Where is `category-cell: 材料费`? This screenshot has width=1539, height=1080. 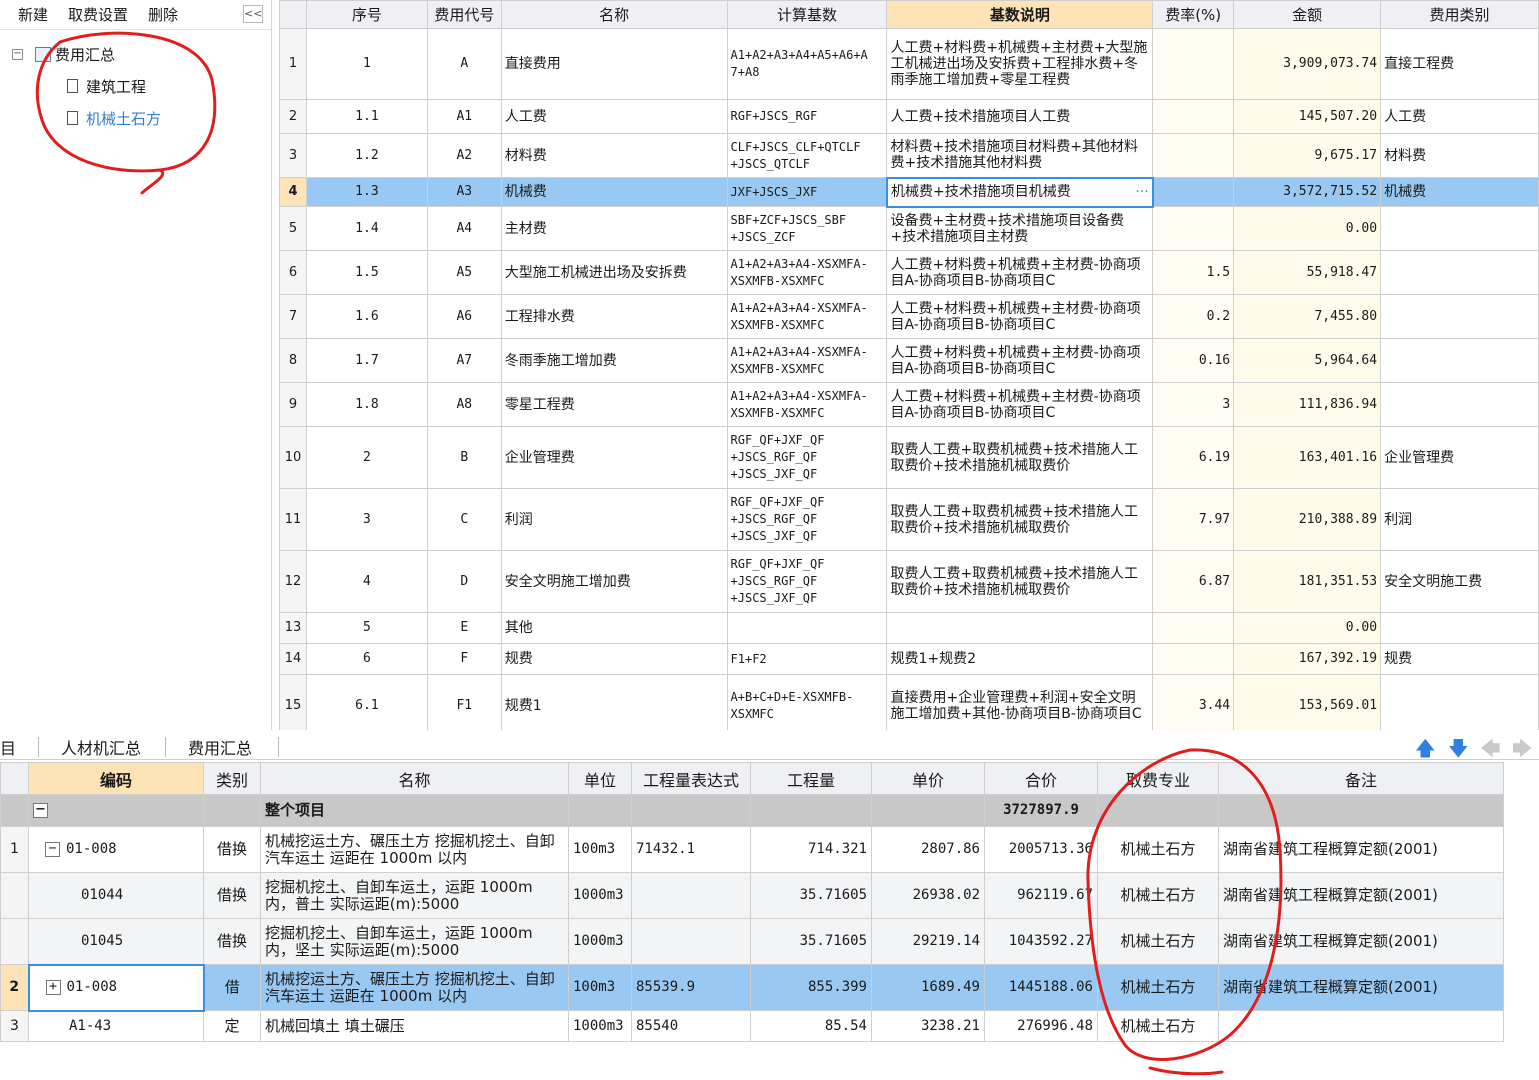 category-cell: 材料费 is located at coordinates (1459, 155).